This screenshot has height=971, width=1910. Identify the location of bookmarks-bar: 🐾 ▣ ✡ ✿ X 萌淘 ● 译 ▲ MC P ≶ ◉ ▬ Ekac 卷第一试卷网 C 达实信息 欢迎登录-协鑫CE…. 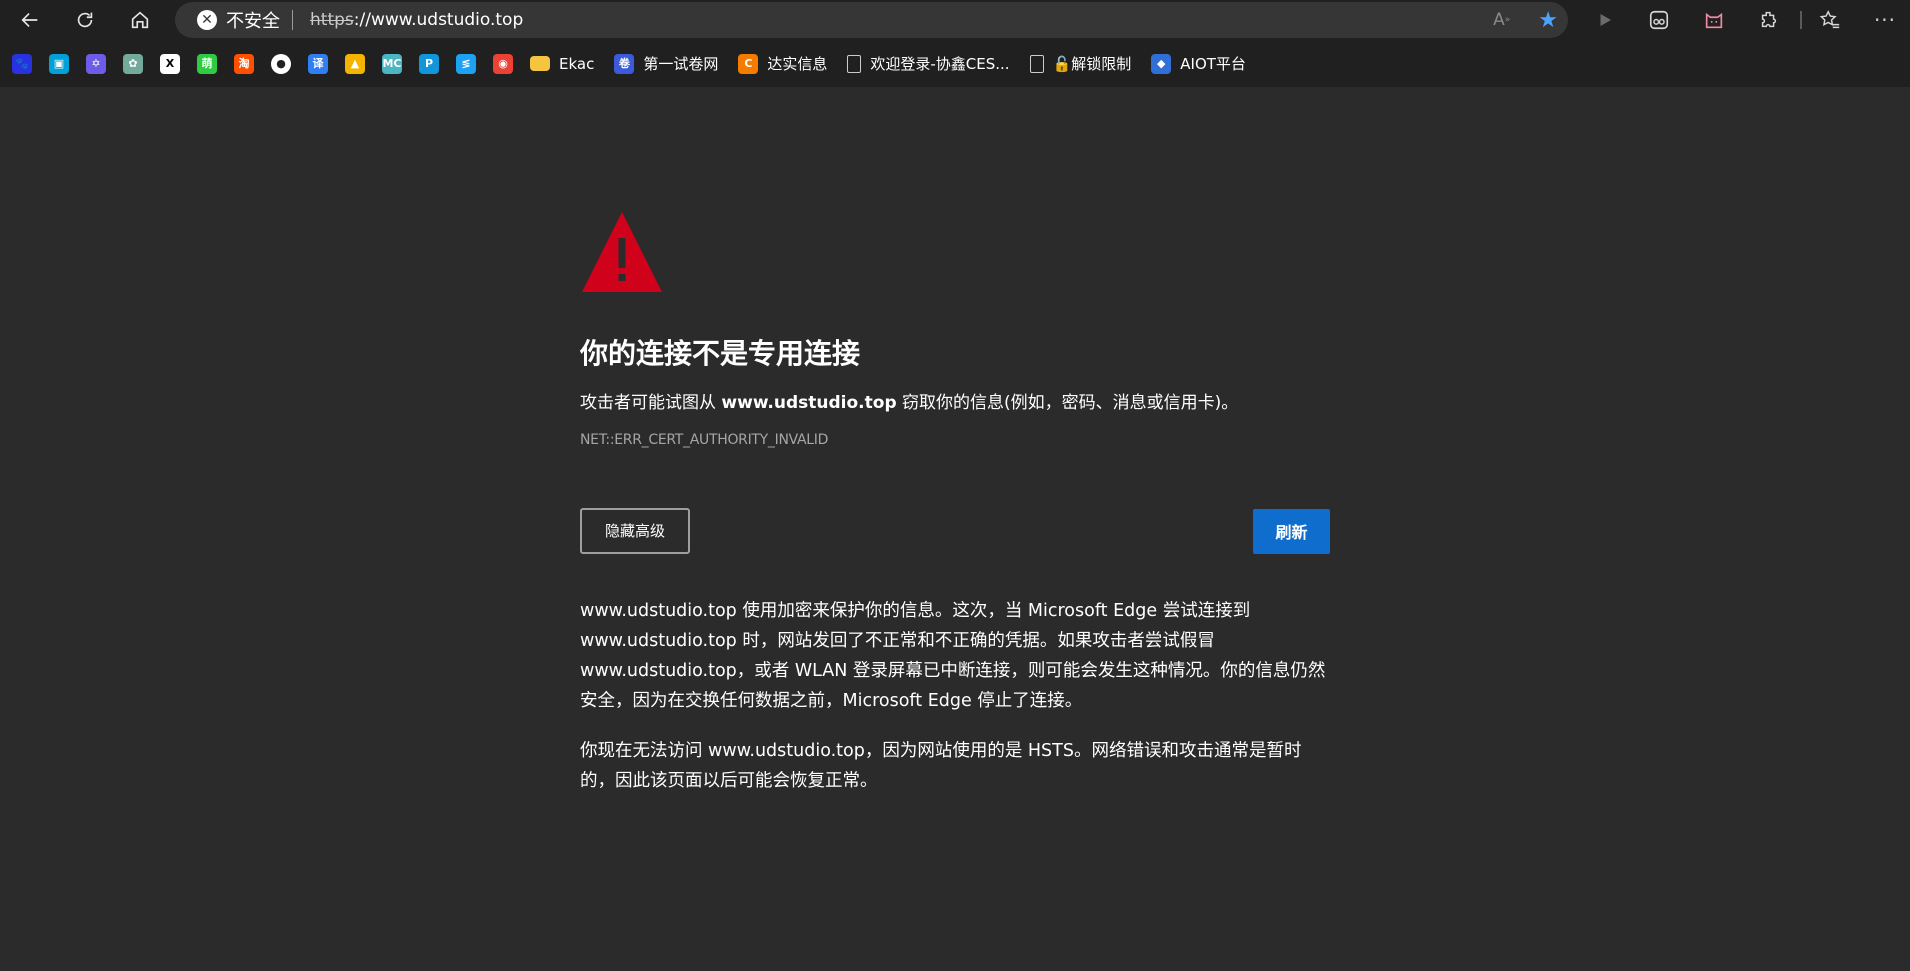
(955, 63).